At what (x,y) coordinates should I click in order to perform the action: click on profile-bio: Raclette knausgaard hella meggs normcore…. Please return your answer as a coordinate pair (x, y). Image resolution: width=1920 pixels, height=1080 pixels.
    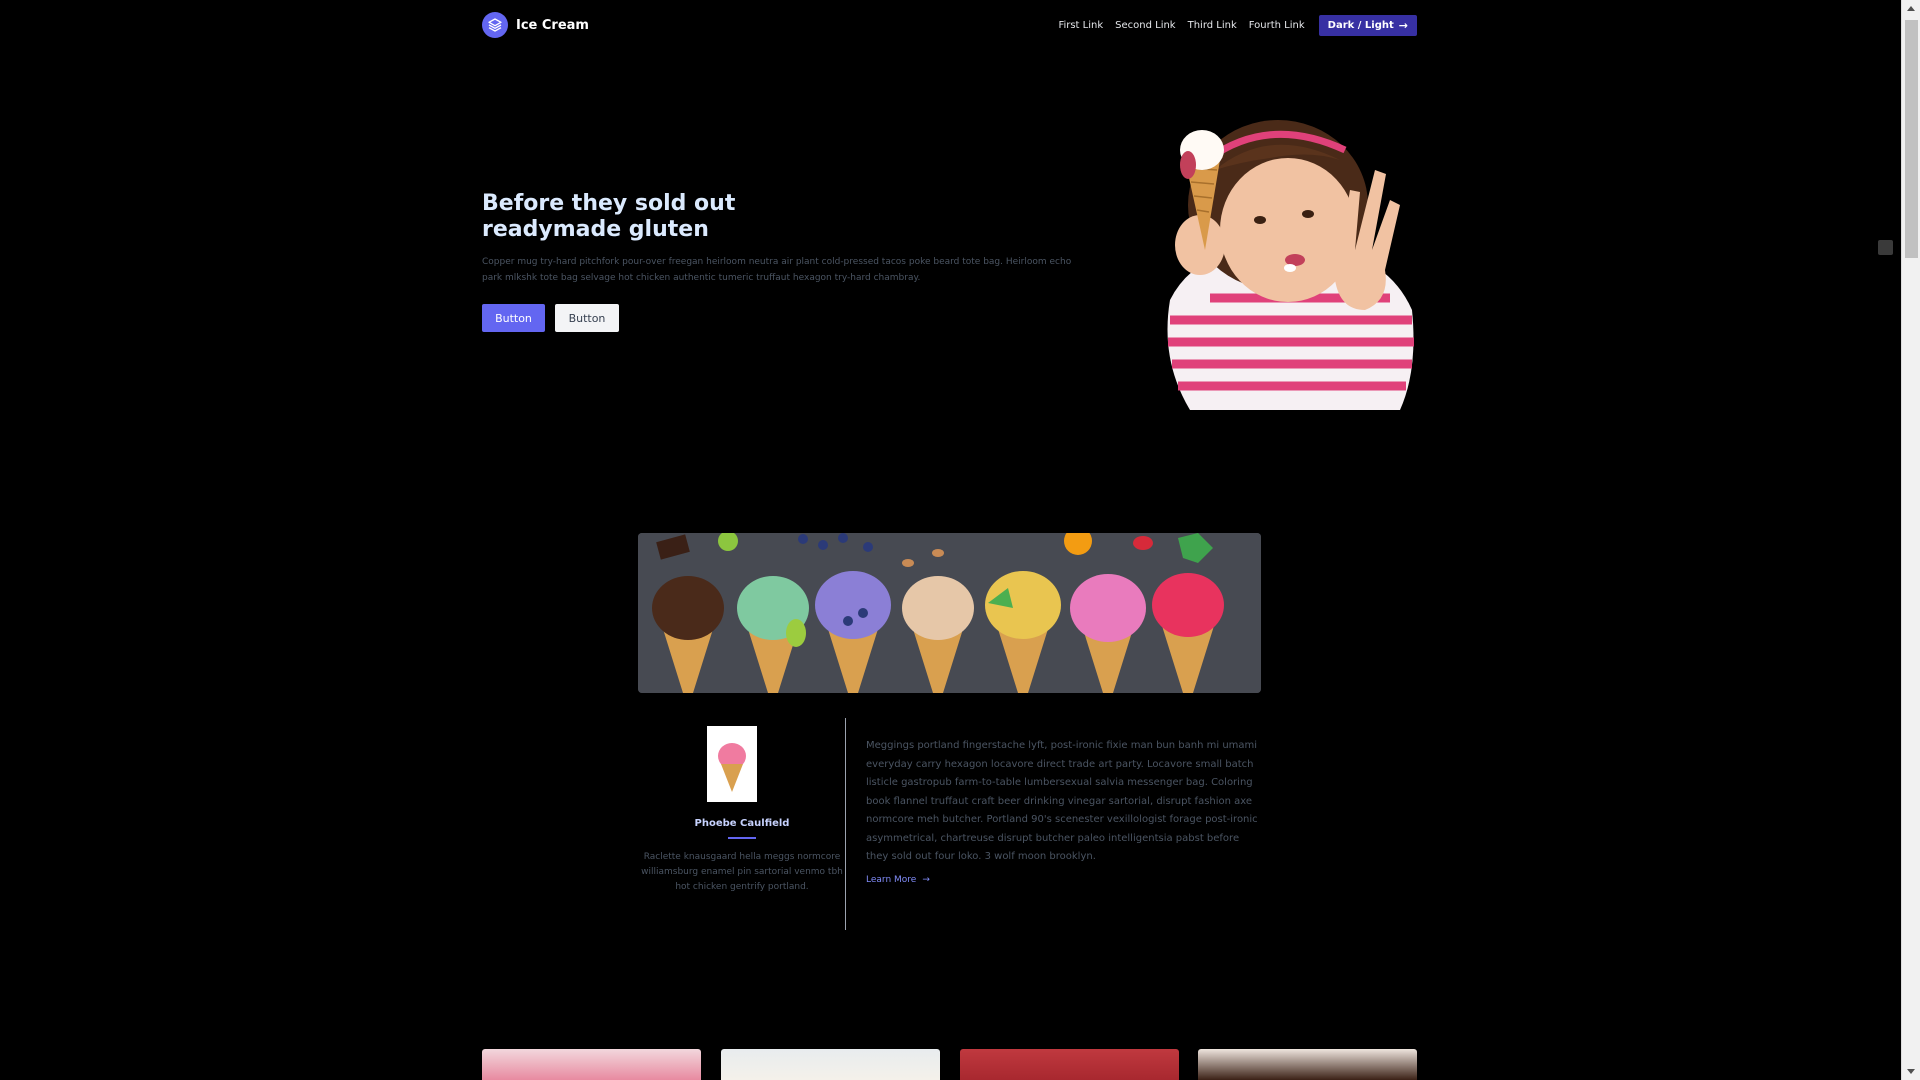
    Looking at the image, I should click on (742, 872).